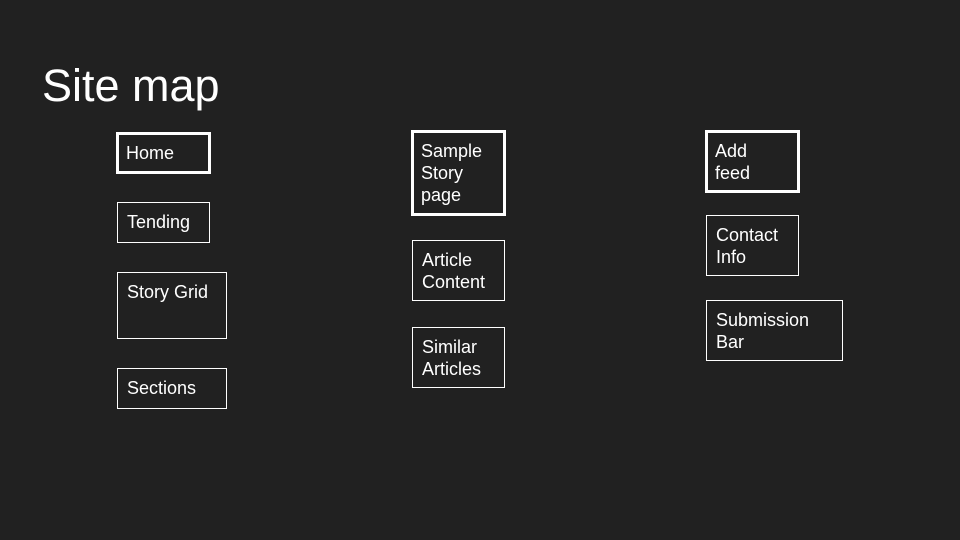 Image resolution: width=960 pixels, height=540 pixels. Describe the element at coordinates (452, 358) in the screenshot. I see `node-label: Similar Articles` at that location.